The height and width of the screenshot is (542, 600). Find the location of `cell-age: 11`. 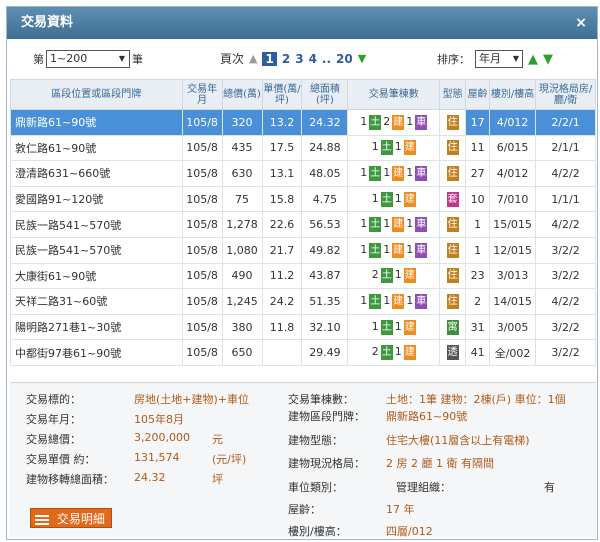

cell-age: 11 is located at coordinates (478, 148).